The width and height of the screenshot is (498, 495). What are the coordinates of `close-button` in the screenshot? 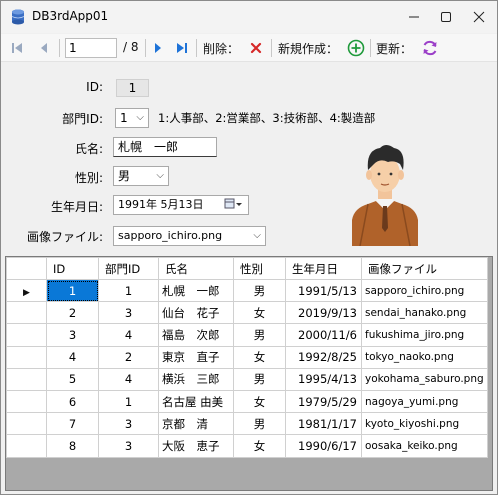 It's located at (479, 17).